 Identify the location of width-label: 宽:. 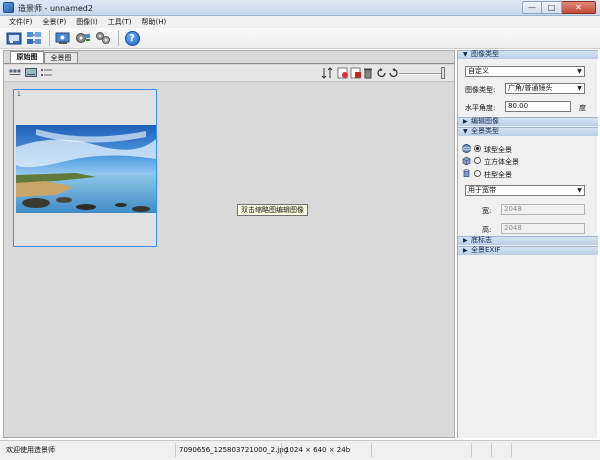
(487, 211).